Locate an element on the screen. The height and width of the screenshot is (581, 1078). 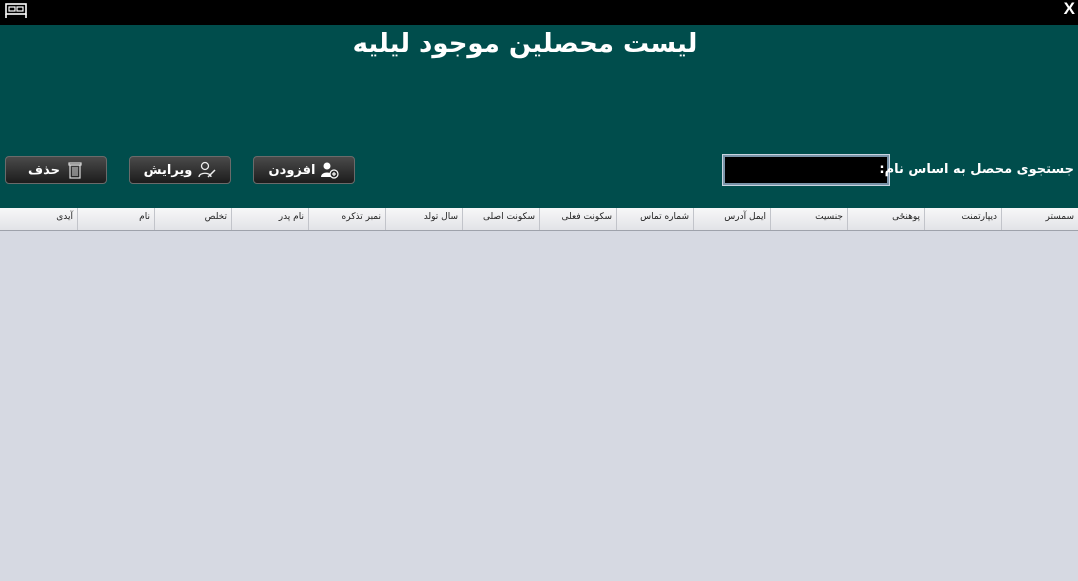
user-add-icon is located at coordinates (330, 170).